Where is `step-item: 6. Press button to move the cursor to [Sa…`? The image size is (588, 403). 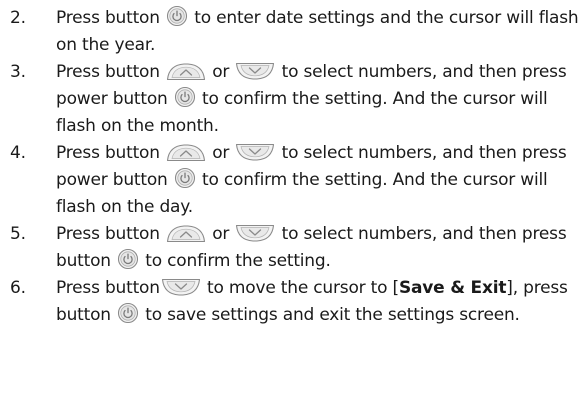 step-item: 6. Press button to move the cursor to [Sa… is located at coordinates (294, 302).